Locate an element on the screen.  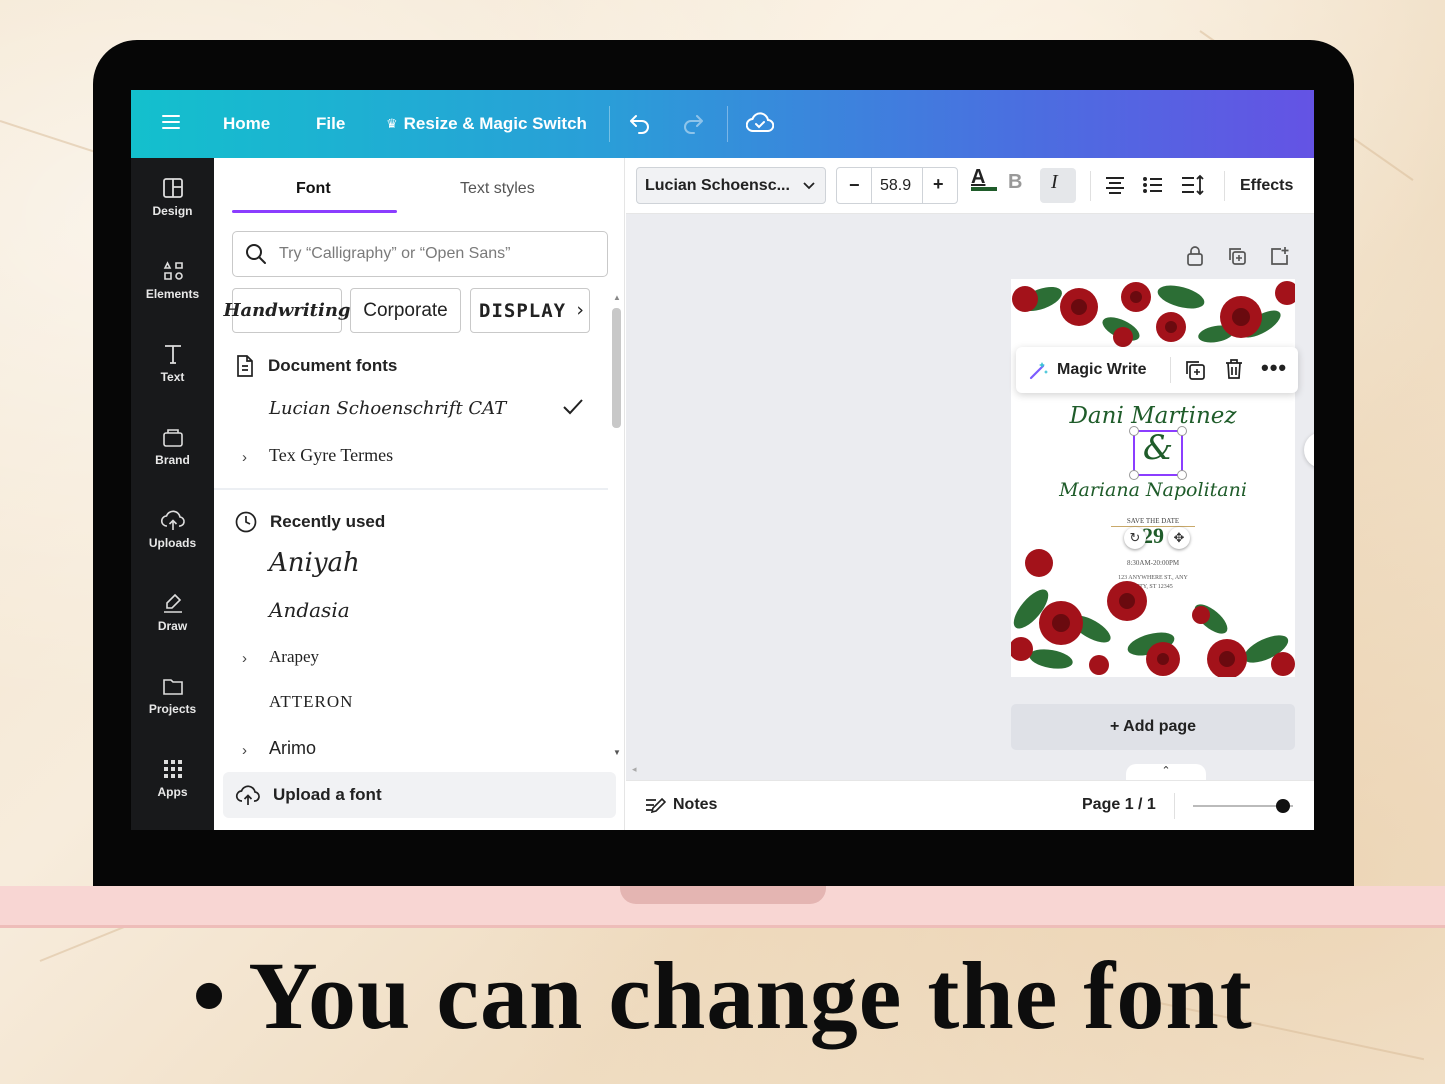
decrease-size-button: − is located at coordinates (854, 185).